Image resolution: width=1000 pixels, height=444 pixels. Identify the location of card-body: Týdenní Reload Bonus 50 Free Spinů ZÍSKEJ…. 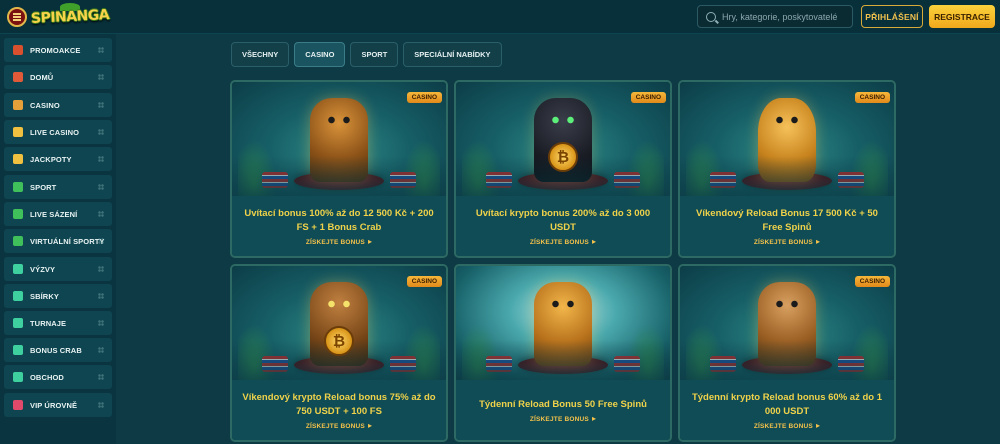
(563, 410).